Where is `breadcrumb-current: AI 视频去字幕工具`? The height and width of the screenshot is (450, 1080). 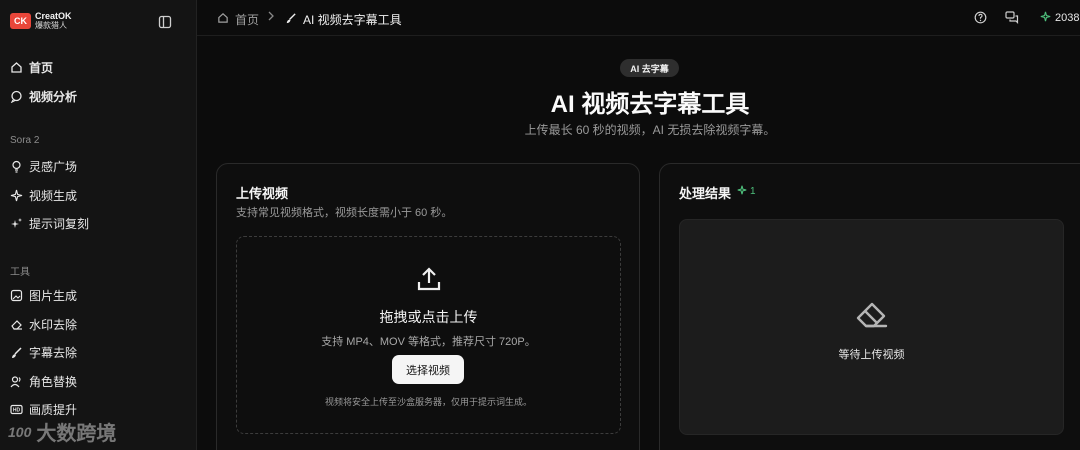
breadcrumb-current: AI 视频去字幕工具 is located at coordinates (343, 19).